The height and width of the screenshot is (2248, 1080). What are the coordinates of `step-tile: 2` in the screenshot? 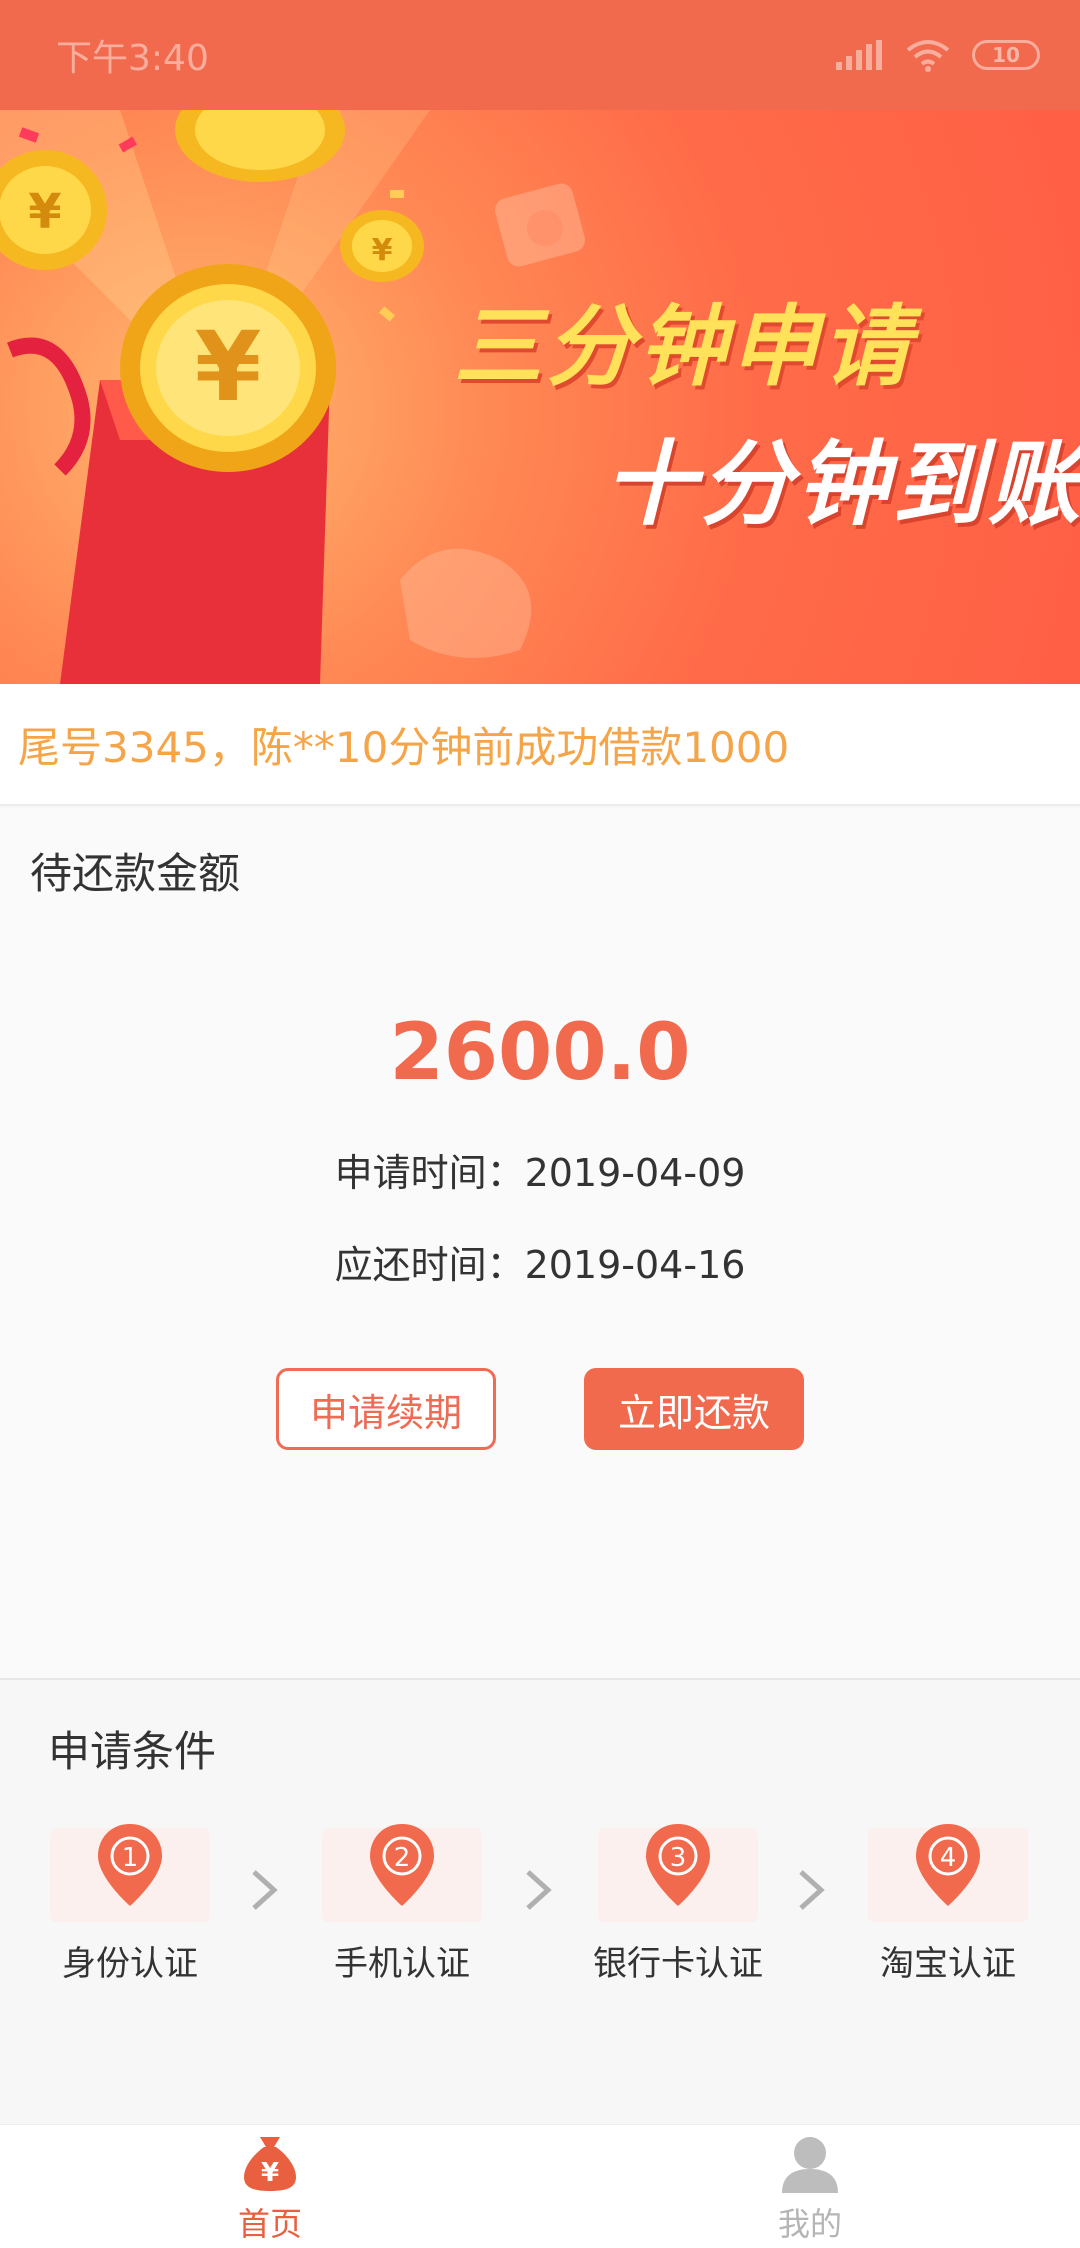 It's located at (402, 1873).